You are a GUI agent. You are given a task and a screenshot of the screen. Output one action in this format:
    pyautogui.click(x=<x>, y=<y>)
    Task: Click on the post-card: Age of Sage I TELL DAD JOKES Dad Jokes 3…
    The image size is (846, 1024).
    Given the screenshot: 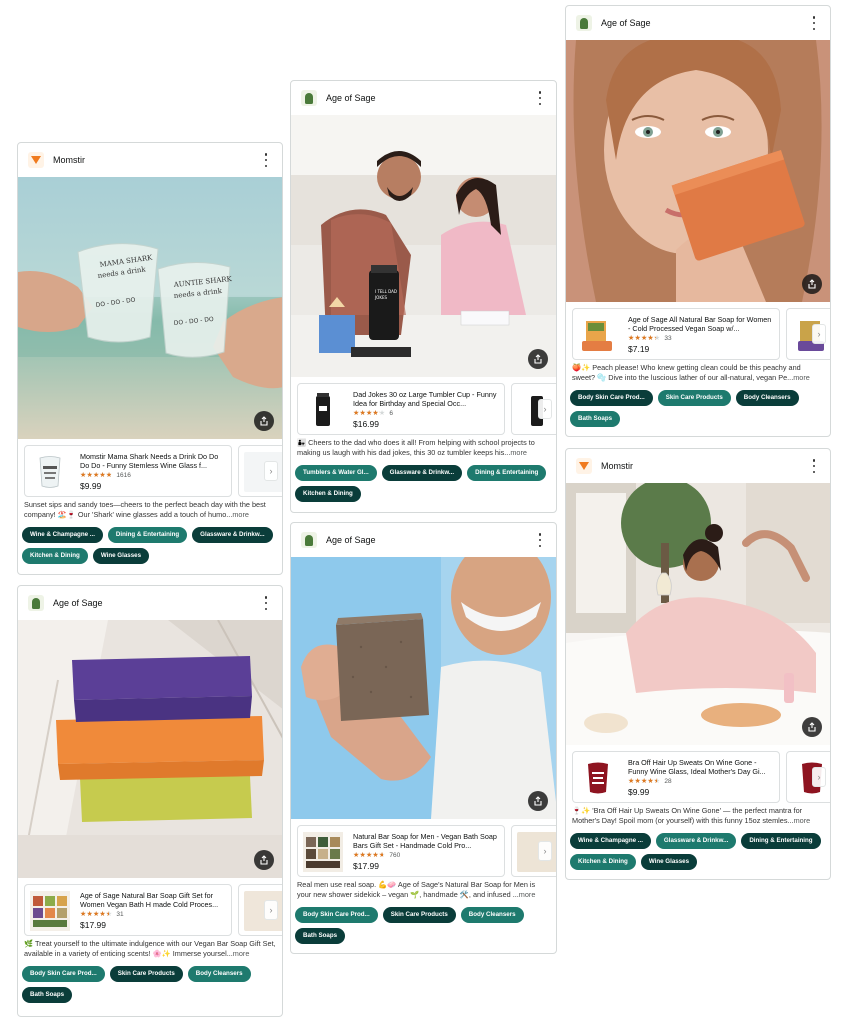 What is the action you would take?
    pyautogui.click(x=423, y=296)
    